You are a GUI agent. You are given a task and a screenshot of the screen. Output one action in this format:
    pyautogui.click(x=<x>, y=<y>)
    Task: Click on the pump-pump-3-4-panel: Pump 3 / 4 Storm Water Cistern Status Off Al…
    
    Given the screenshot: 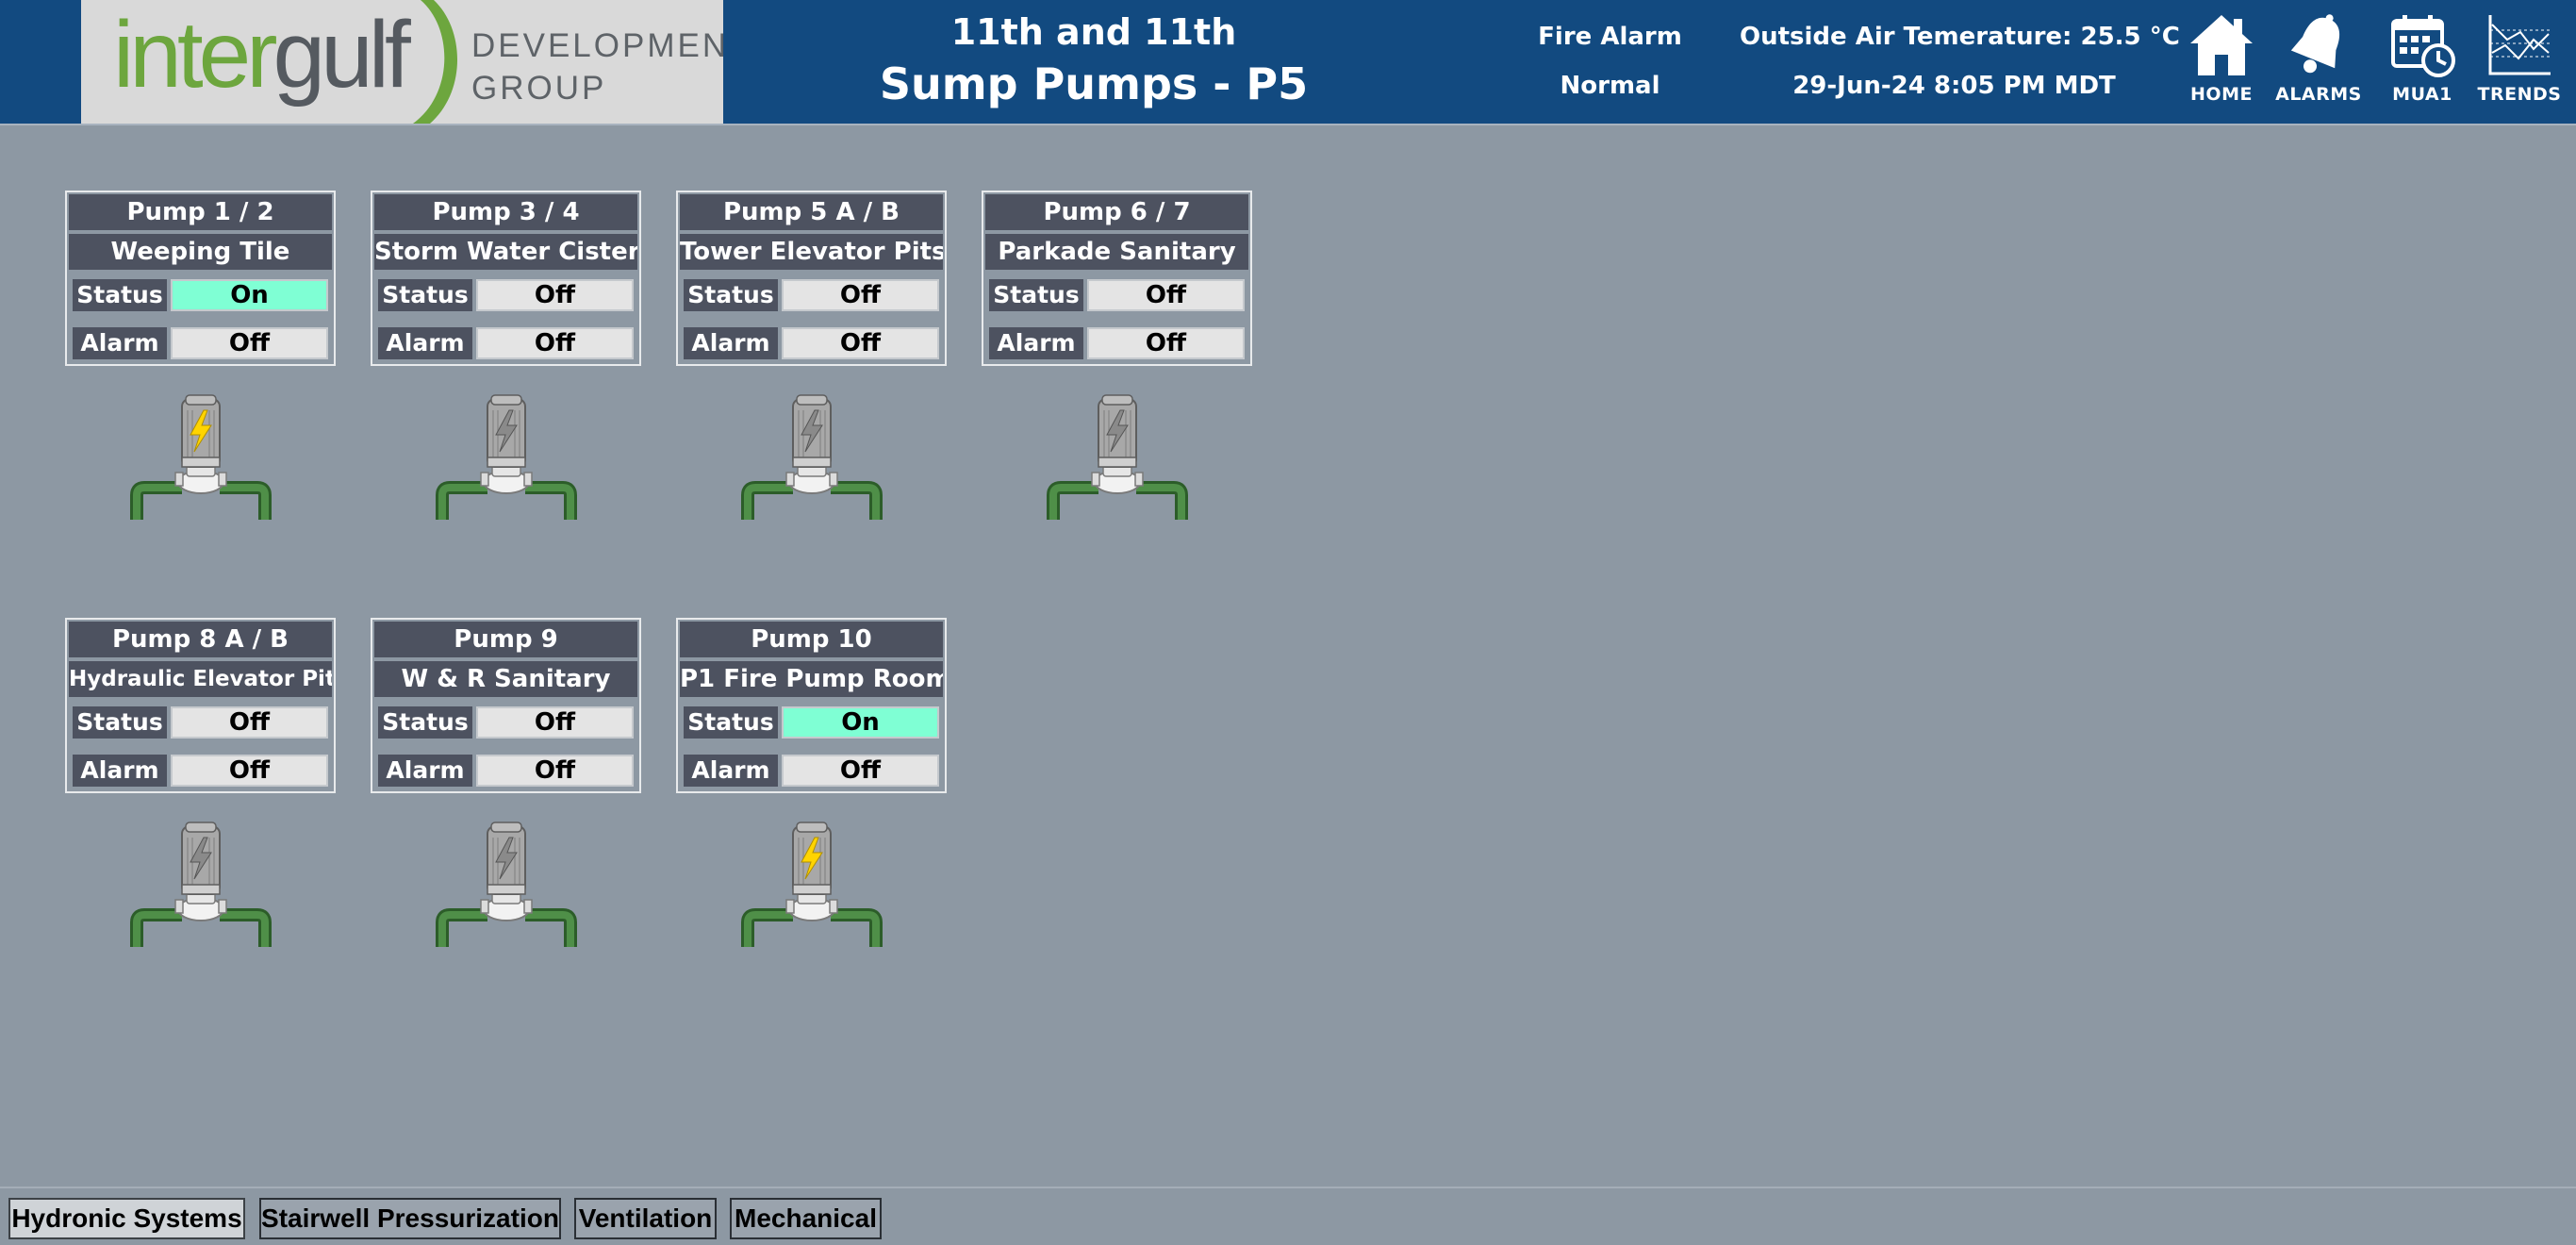 What is the action you would take?
    pyautogui.click(x=506, y=278)
    